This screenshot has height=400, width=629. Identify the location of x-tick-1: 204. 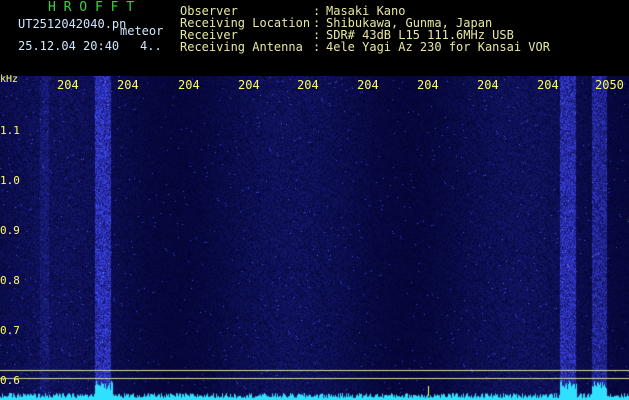
(68, 85).